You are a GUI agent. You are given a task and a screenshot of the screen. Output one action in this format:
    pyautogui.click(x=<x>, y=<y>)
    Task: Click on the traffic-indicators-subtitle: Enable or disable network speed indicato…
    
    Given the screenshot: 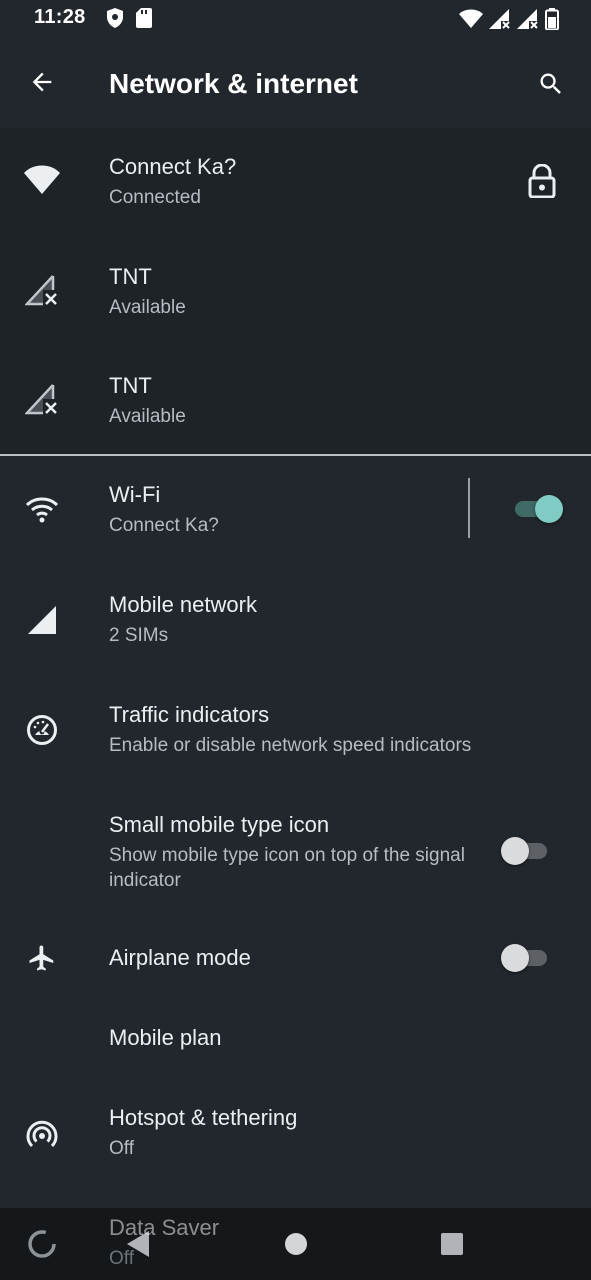 What is the action you would take?
    pyautogui.click(x=290, y=745)
    